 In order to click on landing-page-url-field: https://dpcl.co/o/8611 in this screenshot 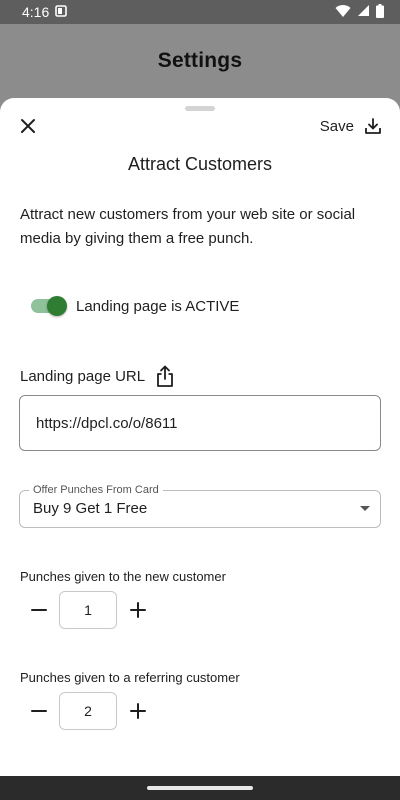, I will do `click(200, 423)`.